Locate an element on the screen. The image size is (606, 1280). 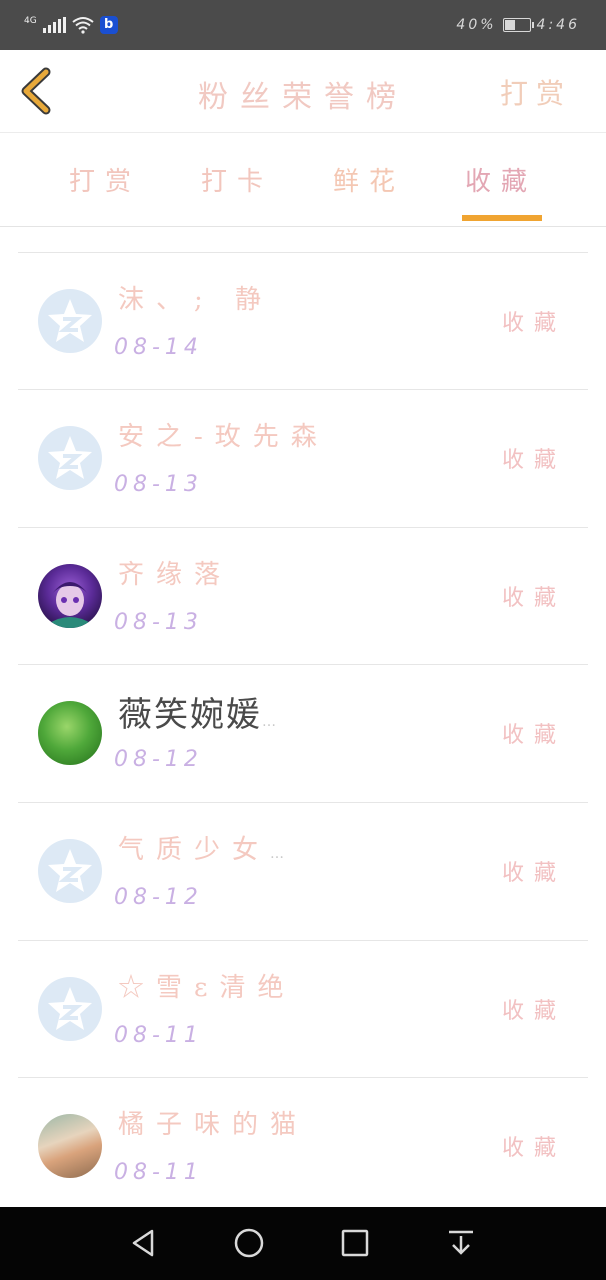
tab-checkin: 打卡 is located at coordinates (237, 179).